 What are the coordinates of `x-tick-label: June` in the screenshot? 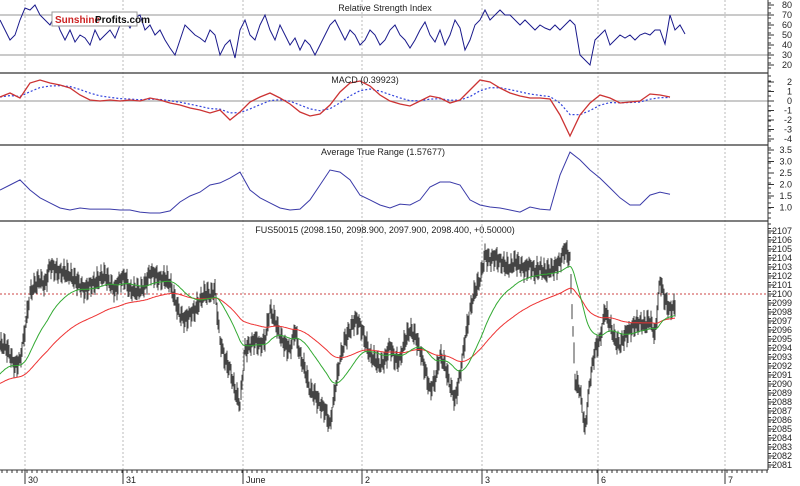 It's located at (256, 480).